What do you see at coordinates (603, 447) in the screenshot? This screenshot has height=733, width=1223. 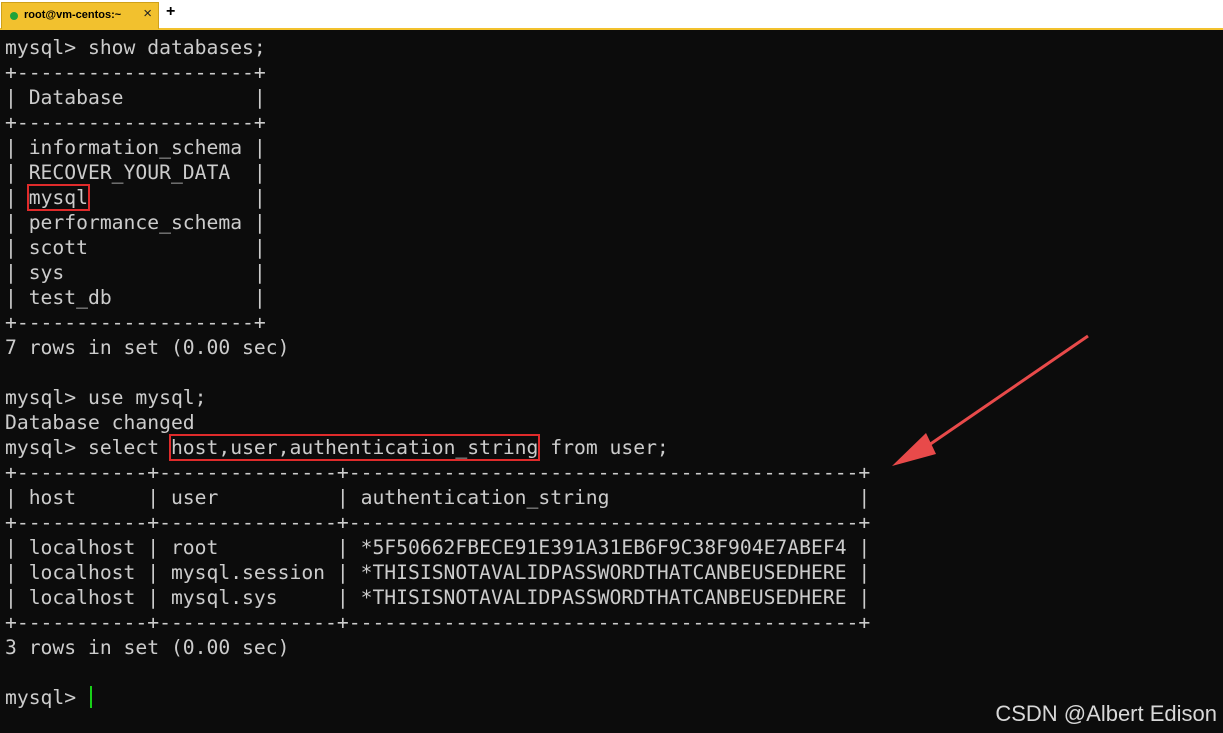 I see `terminal-text: from user;` at bounding box center [603, 447].